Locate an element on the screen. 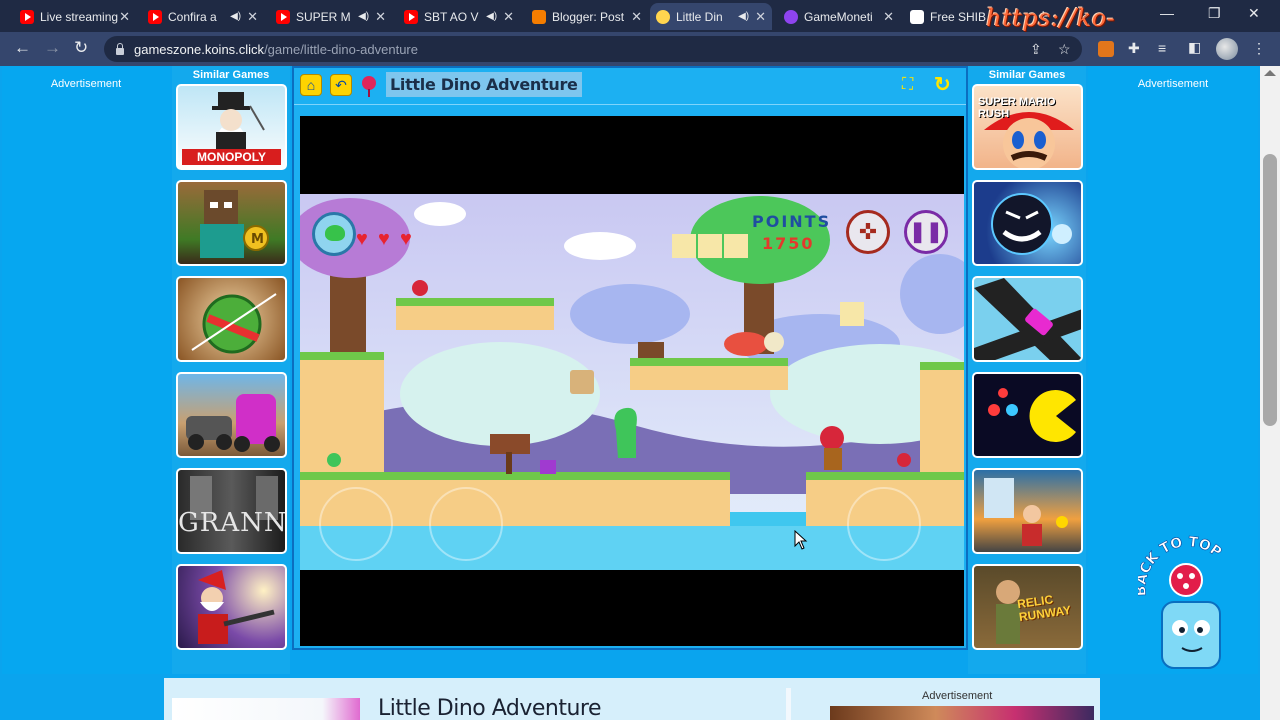  game-thumb-minecraft: M is located at coordinates (231, 223).